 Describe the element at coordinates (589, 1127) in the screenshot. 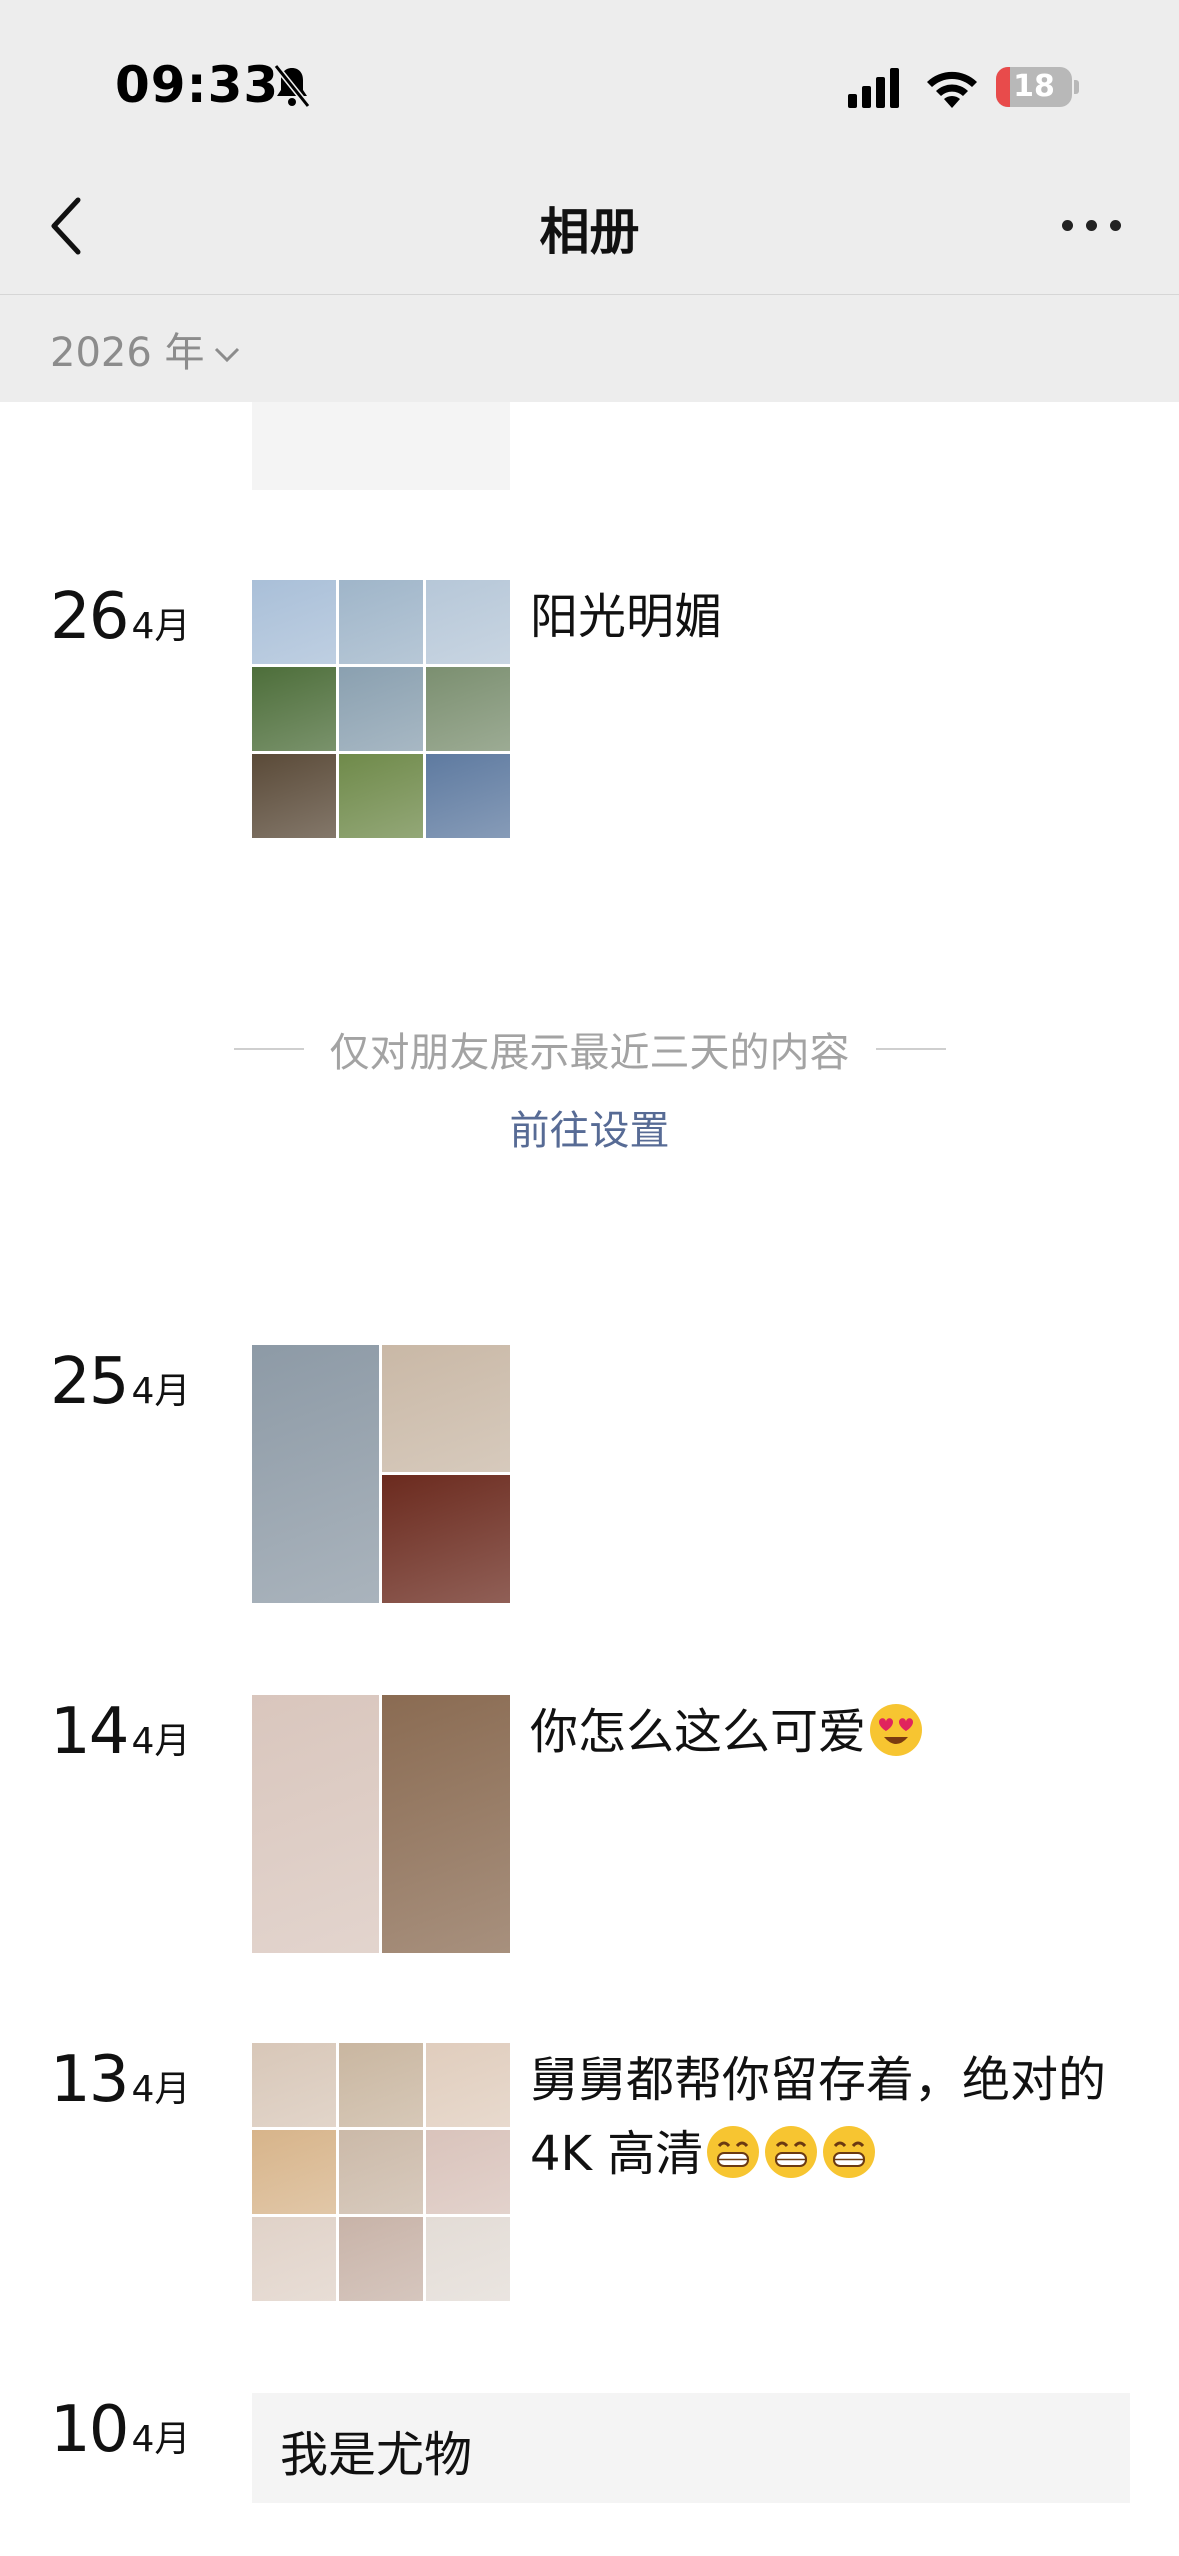

I see `go-to-settings-link: 前往设置` at that location.